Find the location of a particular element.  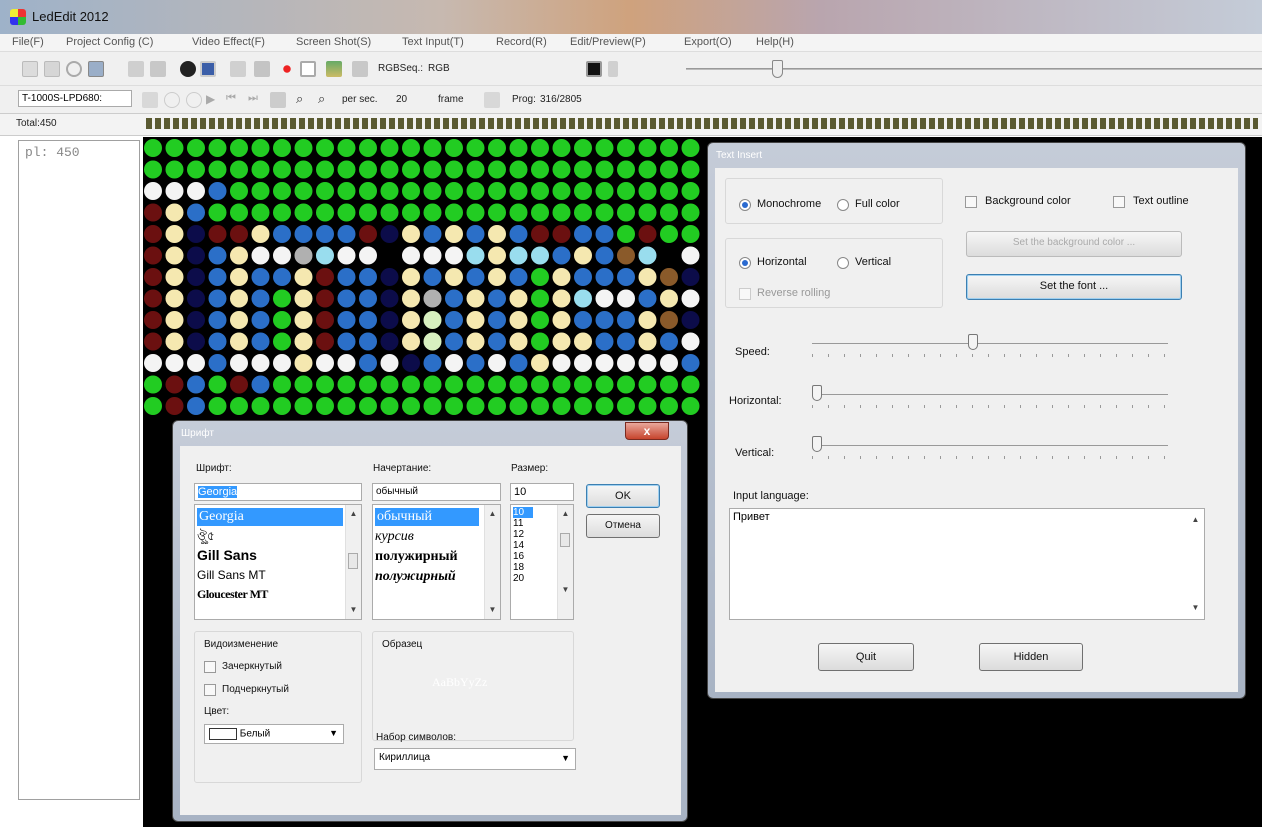

image-icon is located at coordinates (96, 69).